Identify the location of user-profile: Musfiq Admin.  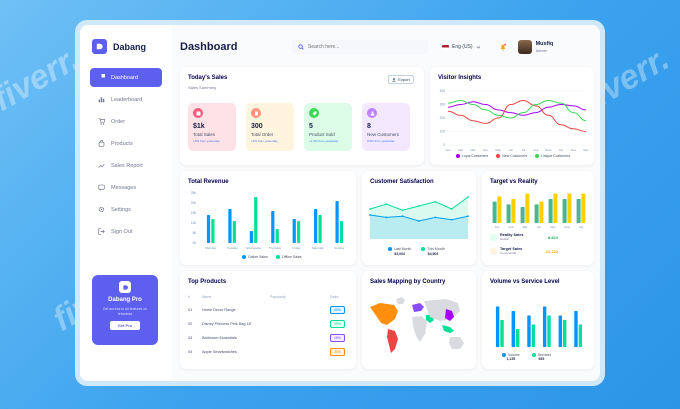
(535, 47).